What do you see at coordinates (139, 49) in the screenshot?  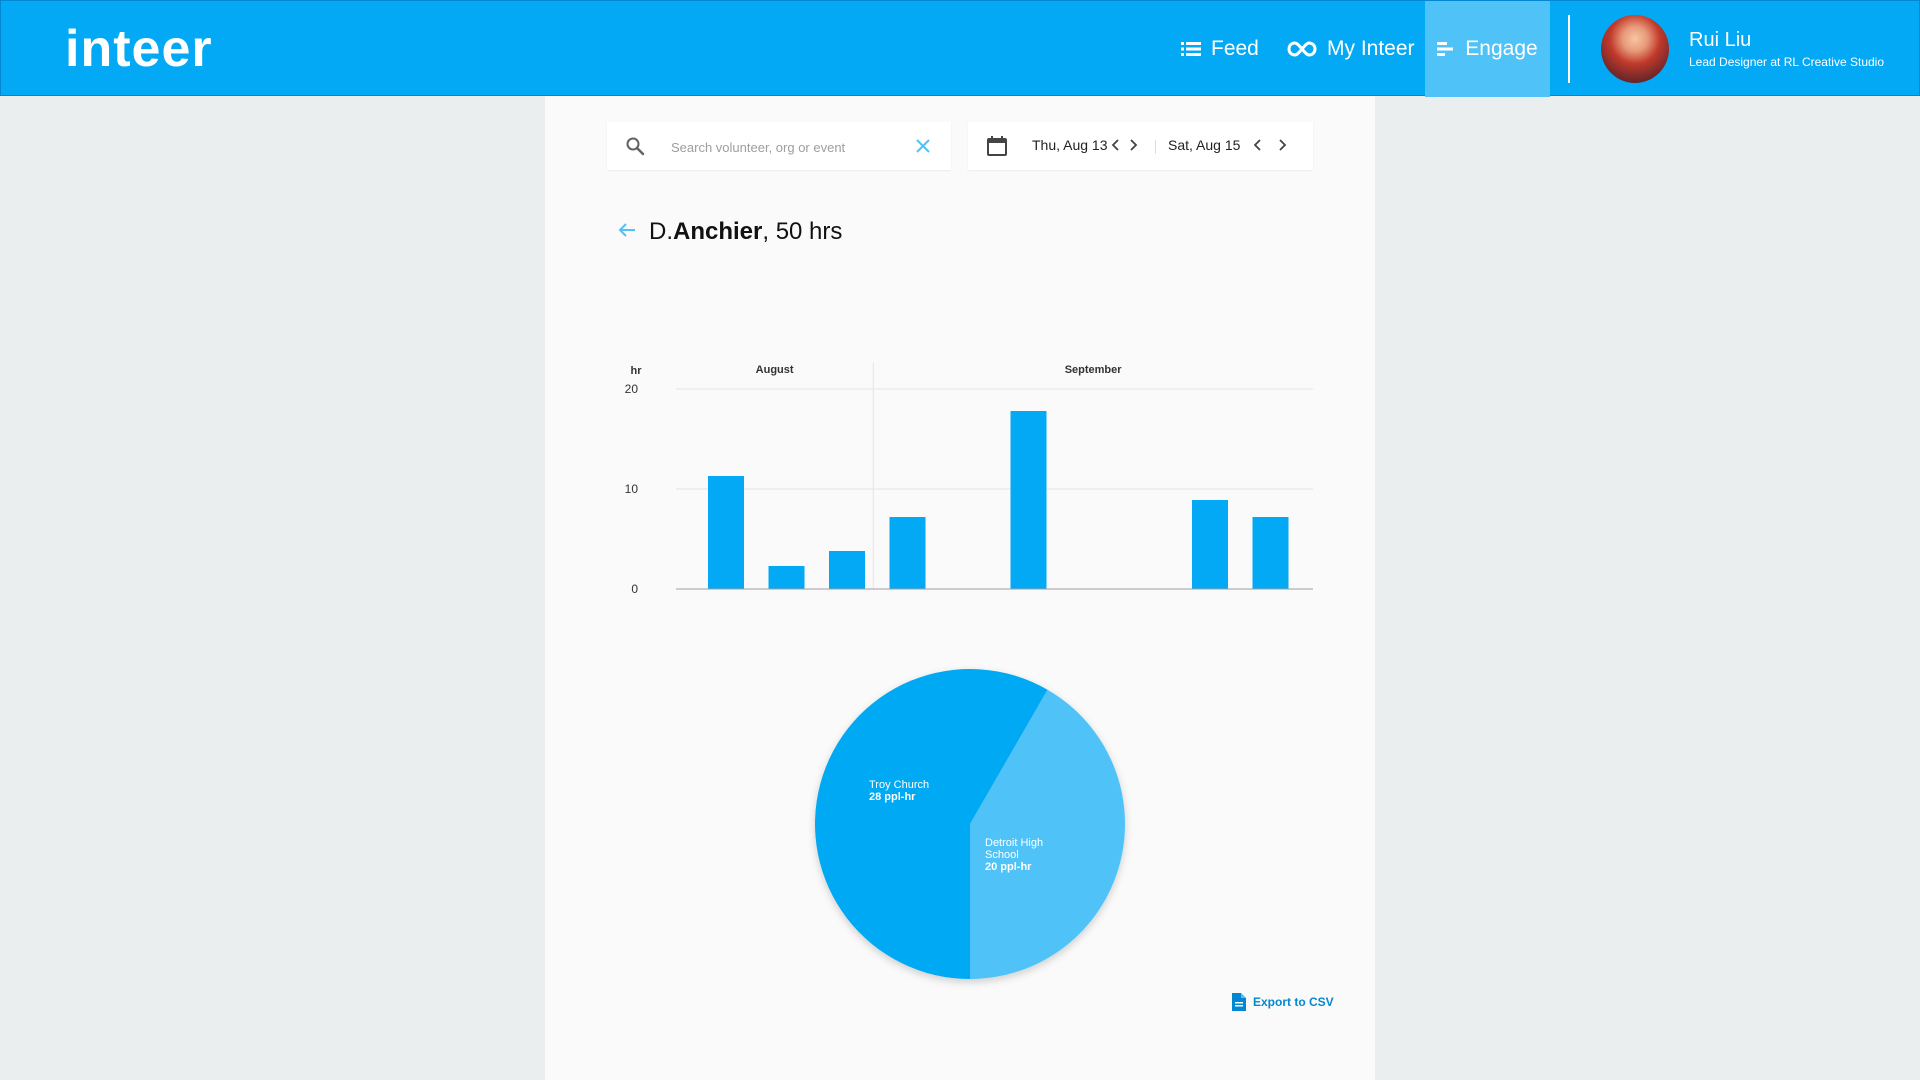 I see `app-logo: inteer` at bounding box center [139, 49].